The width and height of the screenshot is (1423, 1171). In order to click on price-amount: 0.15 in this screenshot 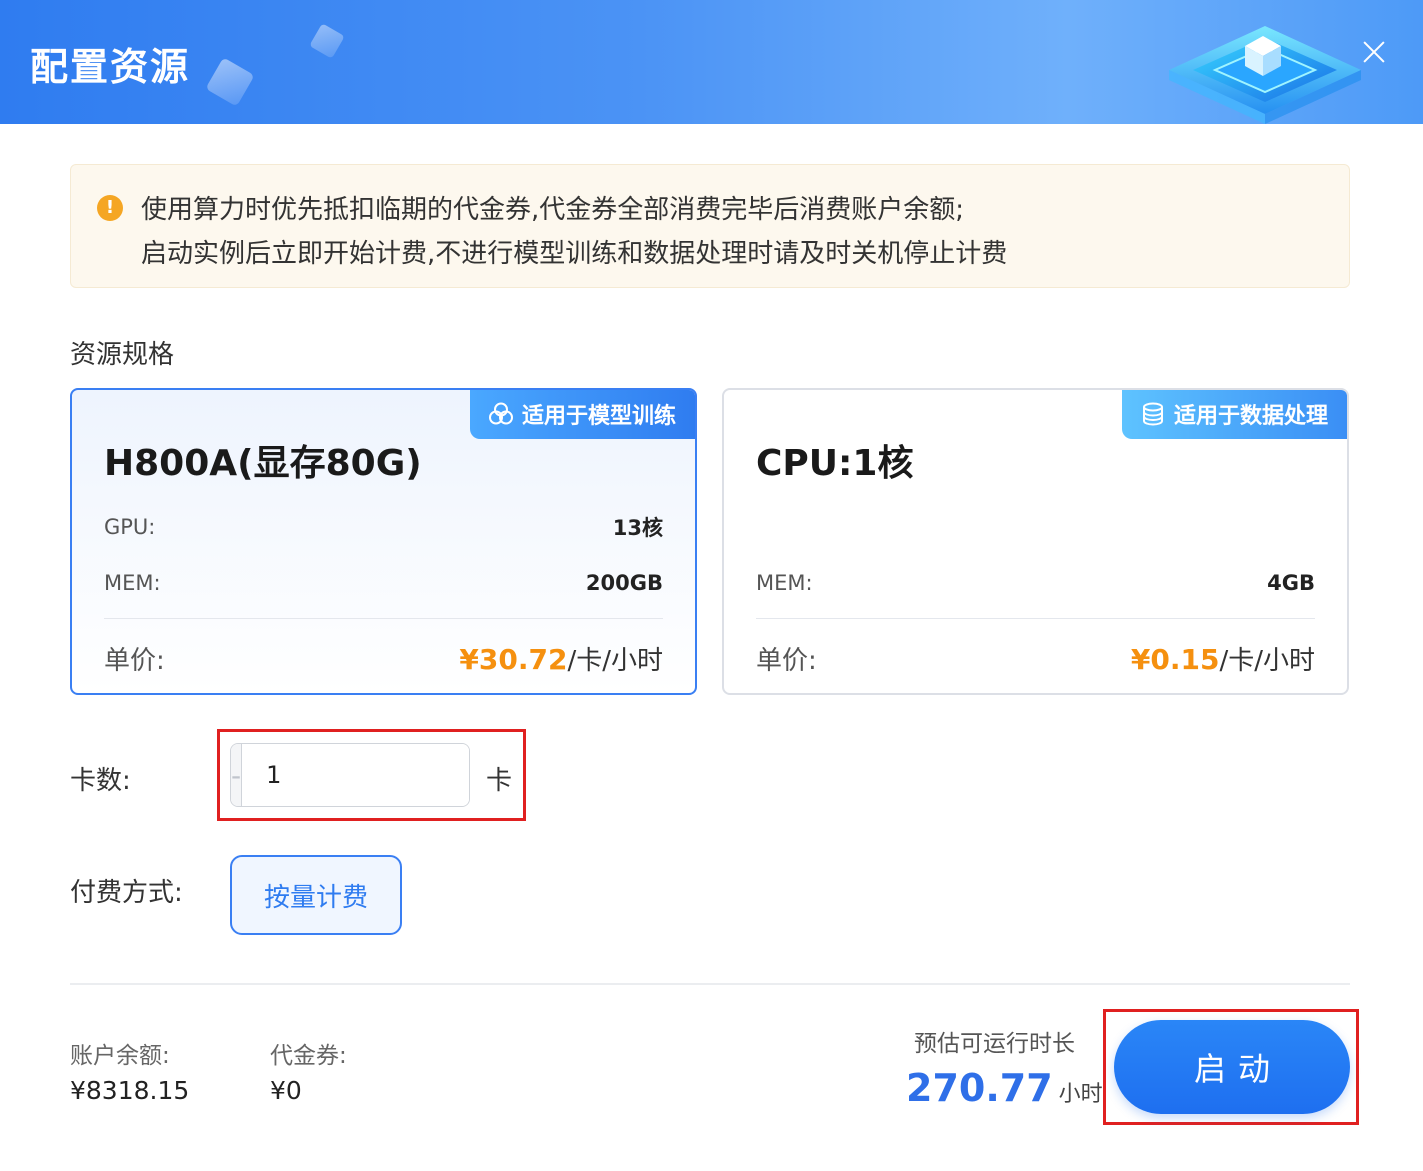, I will do `click(1185, 659)`.